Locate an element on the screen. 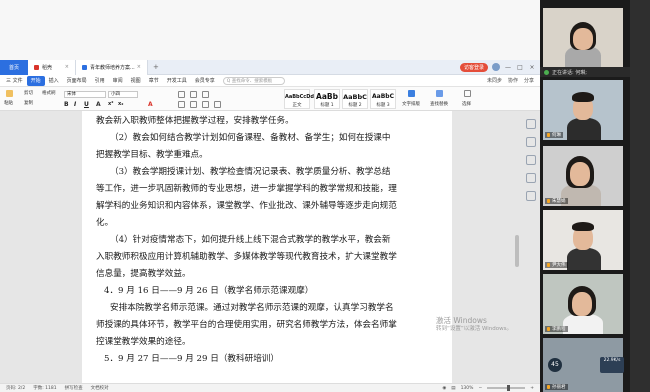  tab-home: 首页 is located at coordinates (14, 67).